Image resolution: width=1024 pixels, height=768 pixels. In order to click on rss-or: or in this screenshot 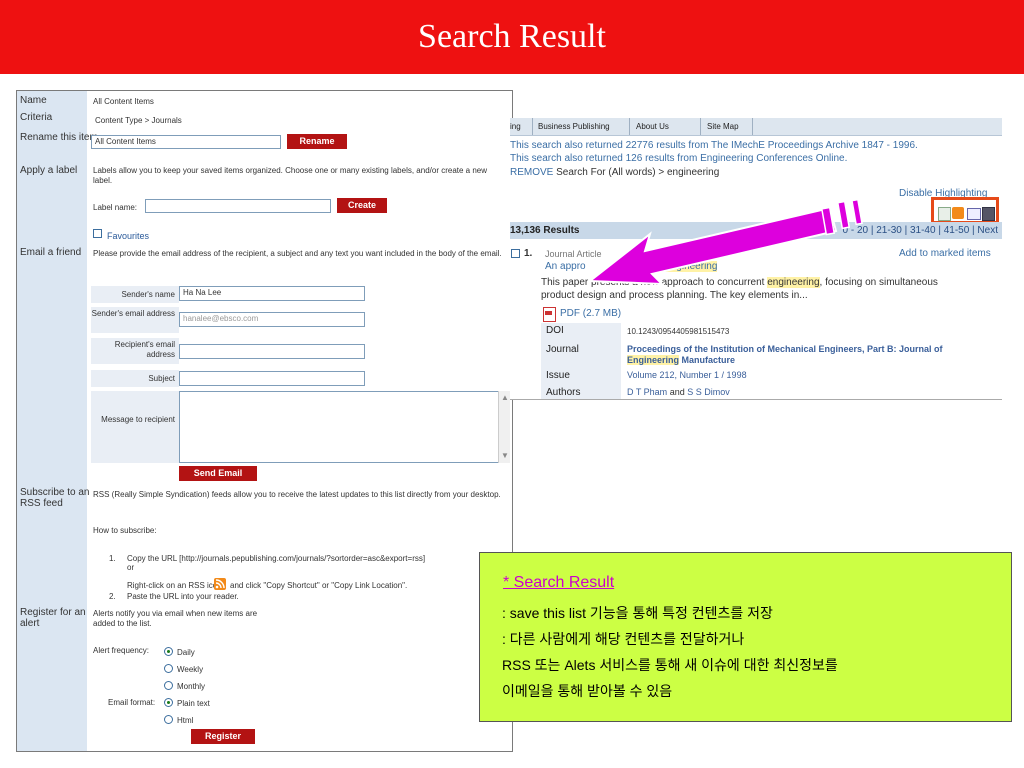, I will do `click(131, 567)`.